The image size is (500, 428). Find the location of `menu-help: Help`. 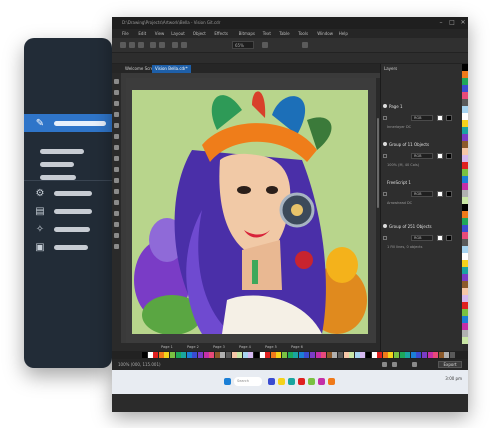

menu-help: Help is located at coordinates (343, 33).